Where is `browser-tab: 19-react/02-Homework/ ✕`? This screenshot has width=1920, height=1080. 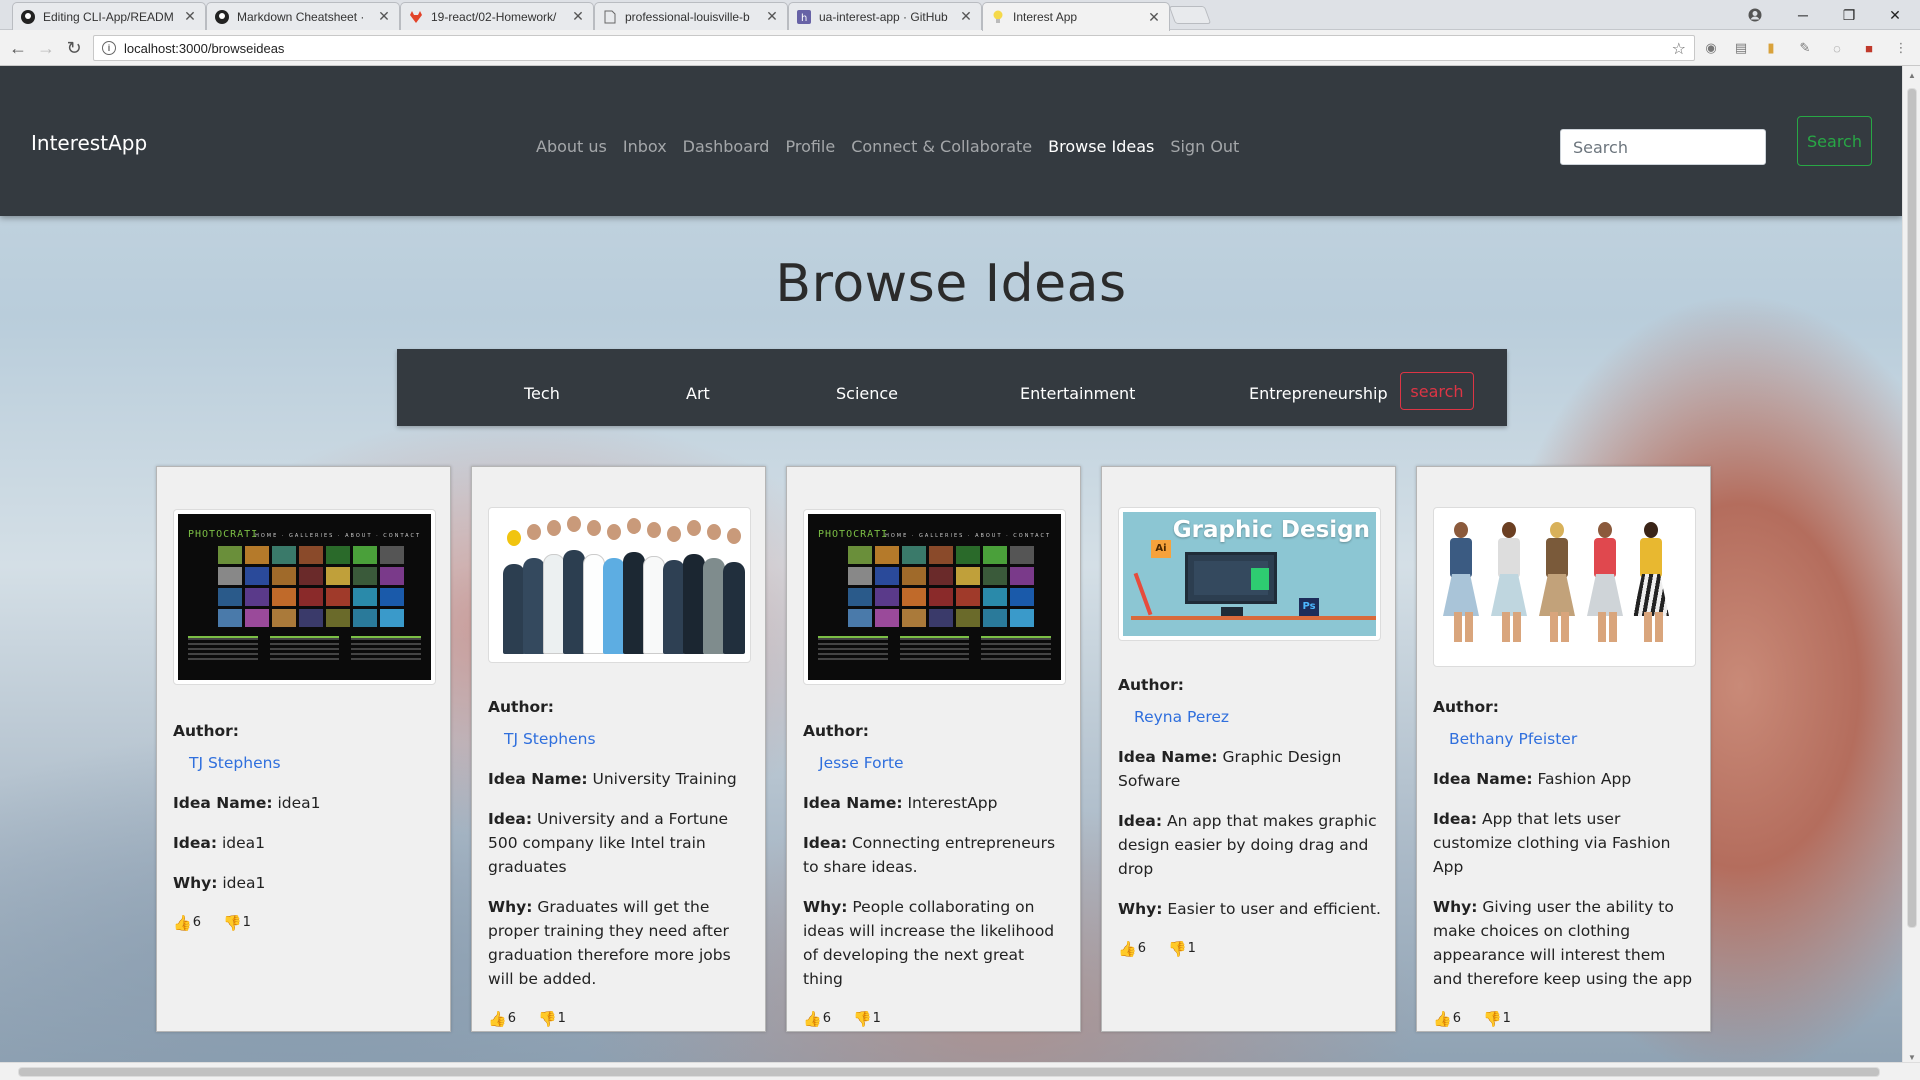
browser-tab: 19-react/02-Homework/ ✕ is located at coordinates (497, 16).